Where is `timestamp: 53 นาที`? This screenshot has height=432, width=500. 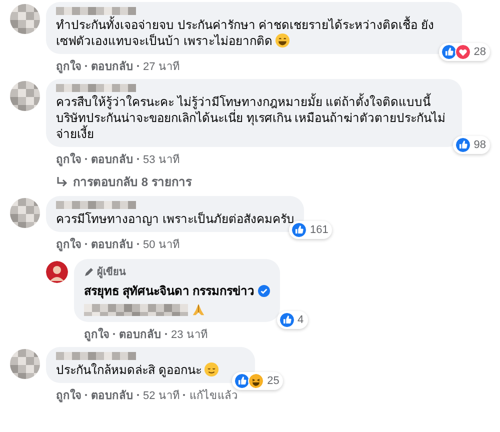 timestamp: 53 นาที is located at coordinates (161, 160).